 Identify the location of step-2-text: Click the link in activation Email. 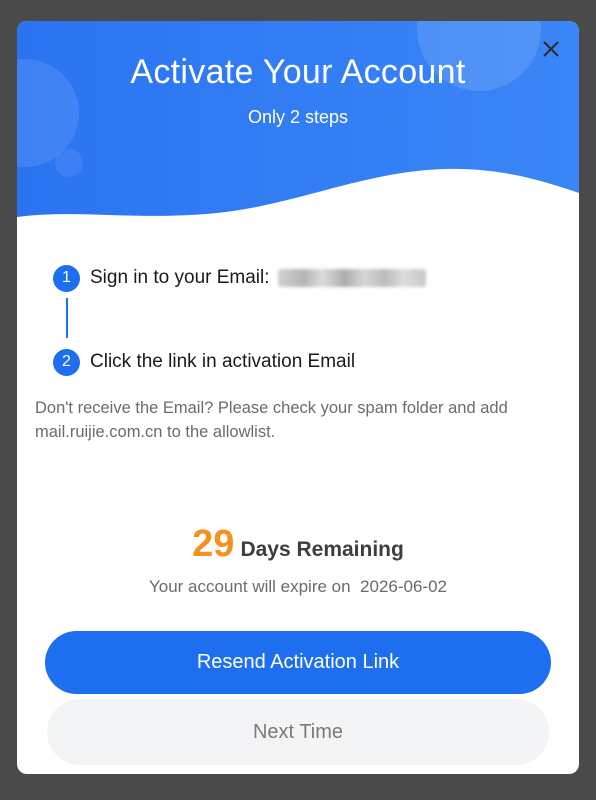
(223, 361).